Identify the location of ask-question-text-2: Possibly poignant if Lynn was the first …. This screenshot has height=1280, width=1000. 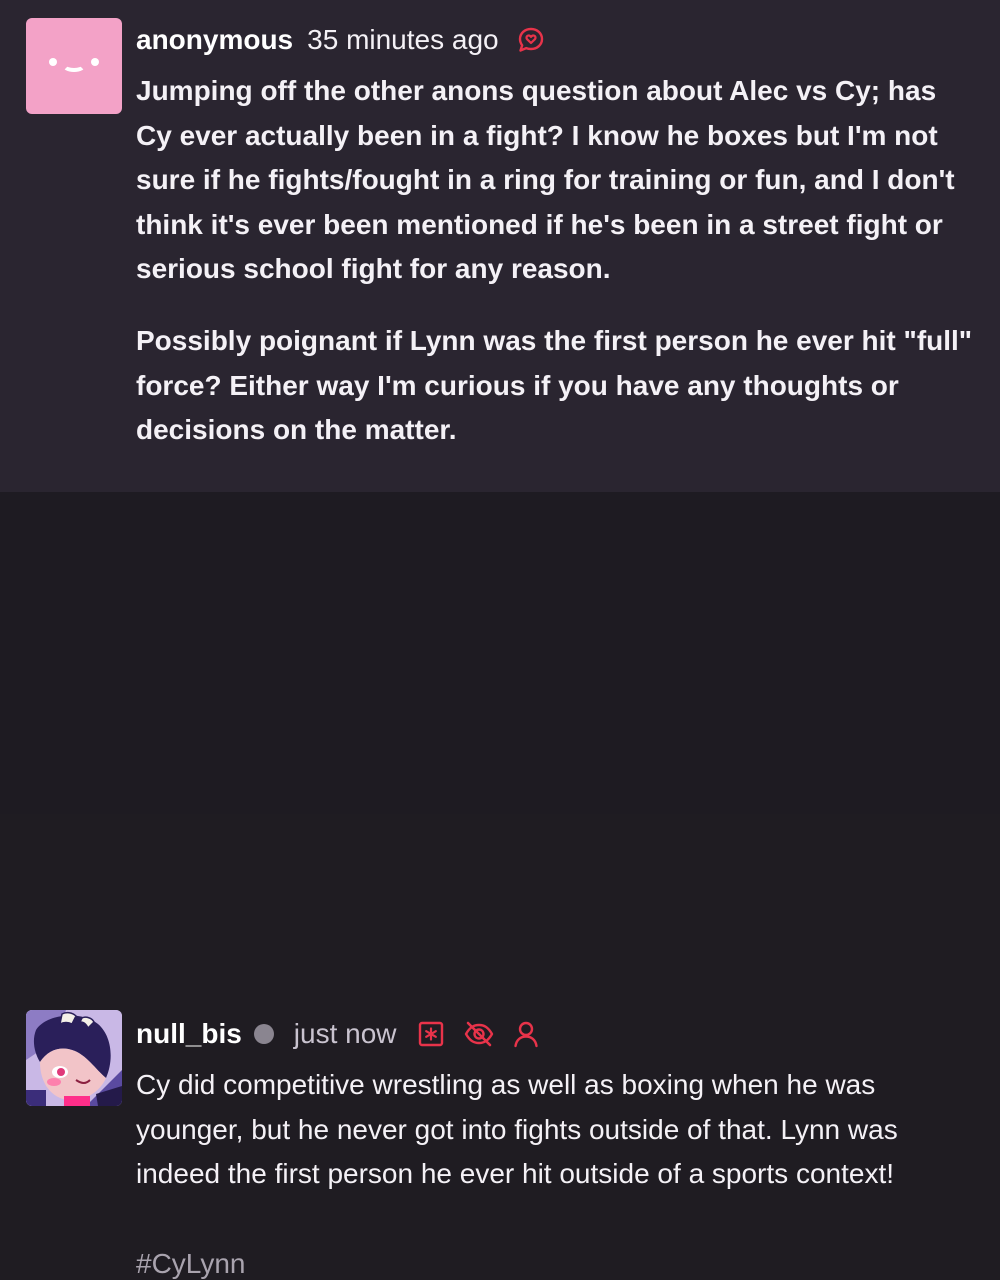
(554, 385).